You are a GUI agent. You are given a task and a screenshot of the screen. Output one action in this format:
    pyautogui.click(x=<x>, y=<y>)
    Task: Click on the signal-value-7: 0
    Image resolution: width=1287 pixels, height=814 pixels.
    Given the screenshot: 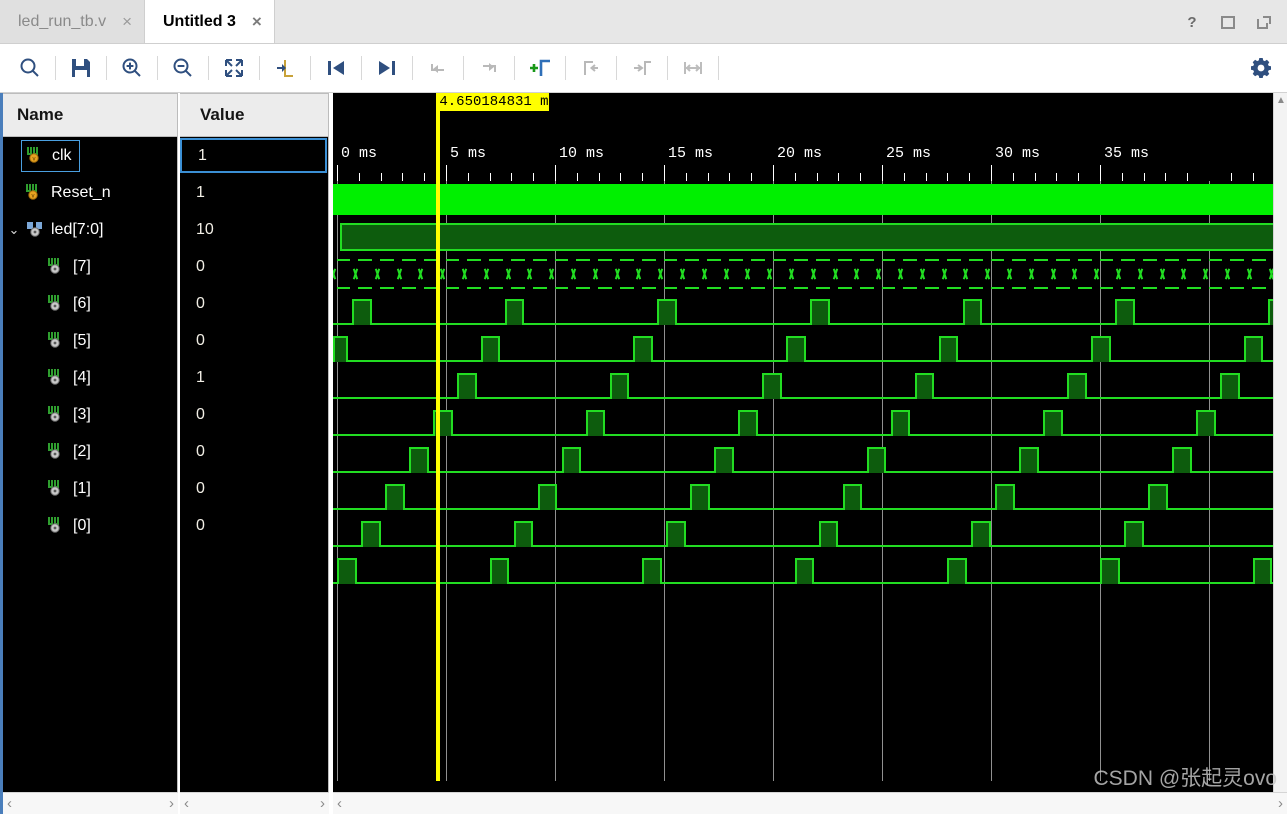 What is the action you would take?
    pyautogui.click(x=254, y=266)
    